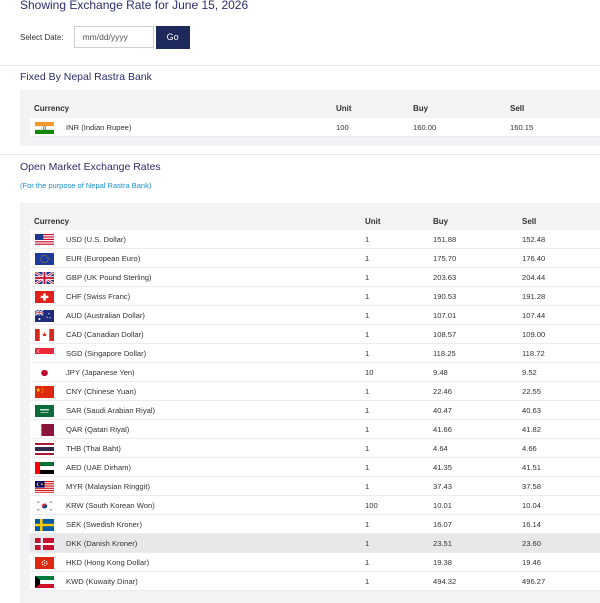 This screenshot has height=603, width=600. I want to click on table-row: CAD (Canadian Dollar) 1 108.57 109.00, so click(315, 334).